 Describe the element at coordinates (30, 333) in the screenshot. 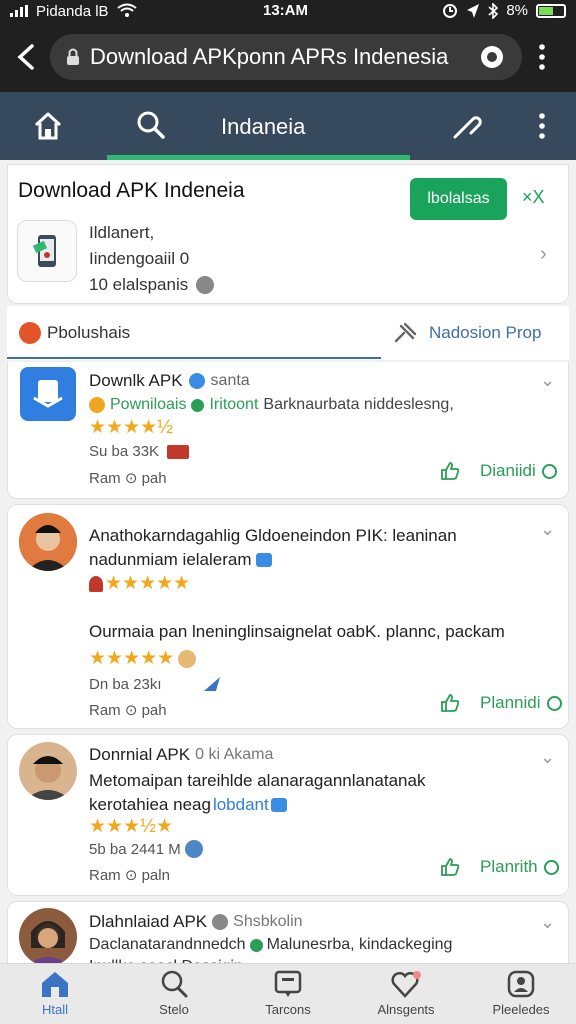

I see `category-icon` at that location.